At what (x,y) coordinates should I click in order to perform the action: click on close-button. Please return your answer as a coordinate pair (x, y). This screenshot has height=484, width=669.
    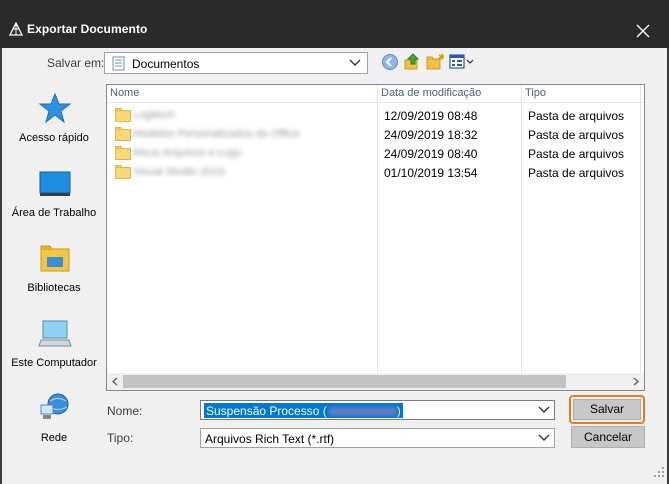
    Looking at the image, I should click on (643, 31).